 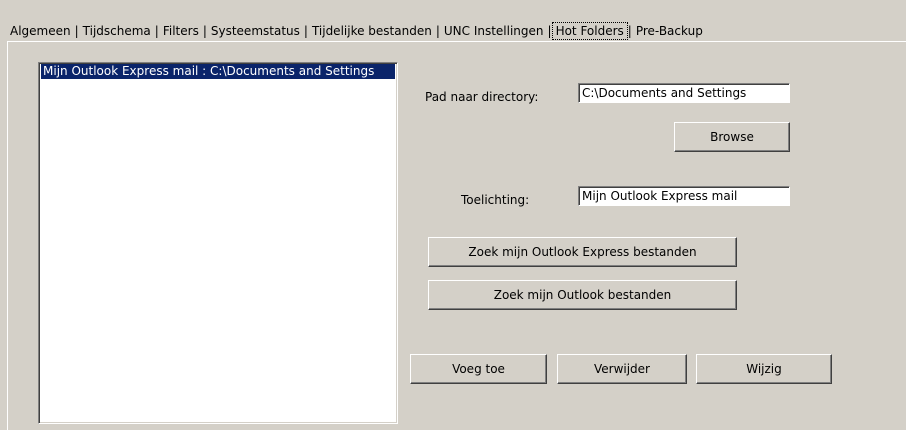 What do you see at coordinates (181, 31) in the screenshot?
I see `tab-filters: Filters` at bounding box center [181, 31].